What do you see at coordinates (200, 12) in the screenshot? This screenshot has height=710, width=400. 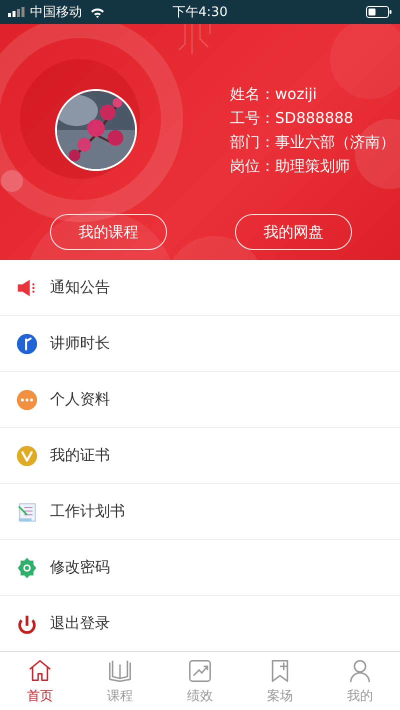 I see `clock-time: 下午4:30` at bounding box center [200, 12].